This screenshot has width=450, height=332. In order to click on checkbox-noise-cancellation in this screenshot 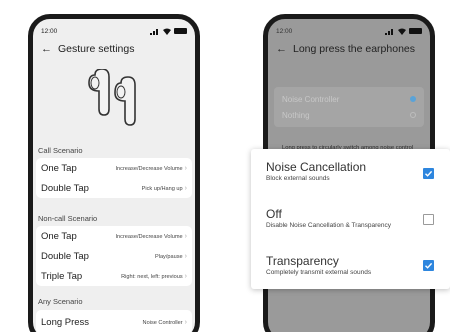, I will do `click(428, 173)`.